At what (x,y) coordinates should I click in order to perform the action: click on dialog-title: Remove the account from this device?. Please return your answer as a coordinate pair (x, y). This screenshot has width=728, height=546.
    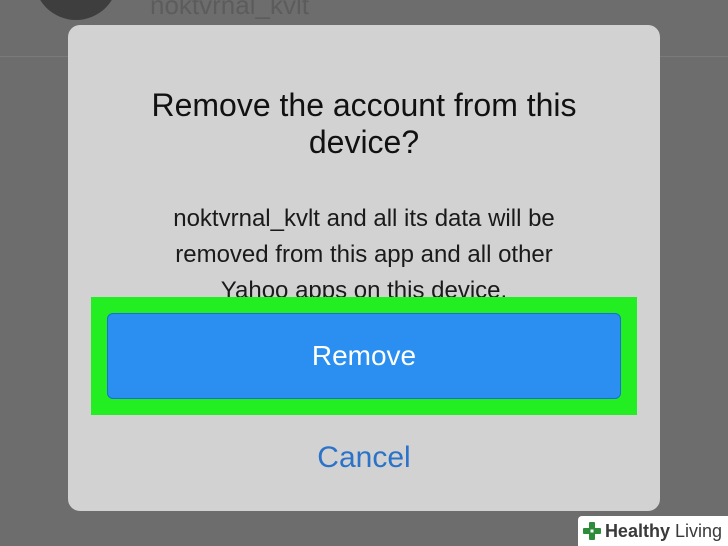
    Looking at the image, I should click on (364, 124).